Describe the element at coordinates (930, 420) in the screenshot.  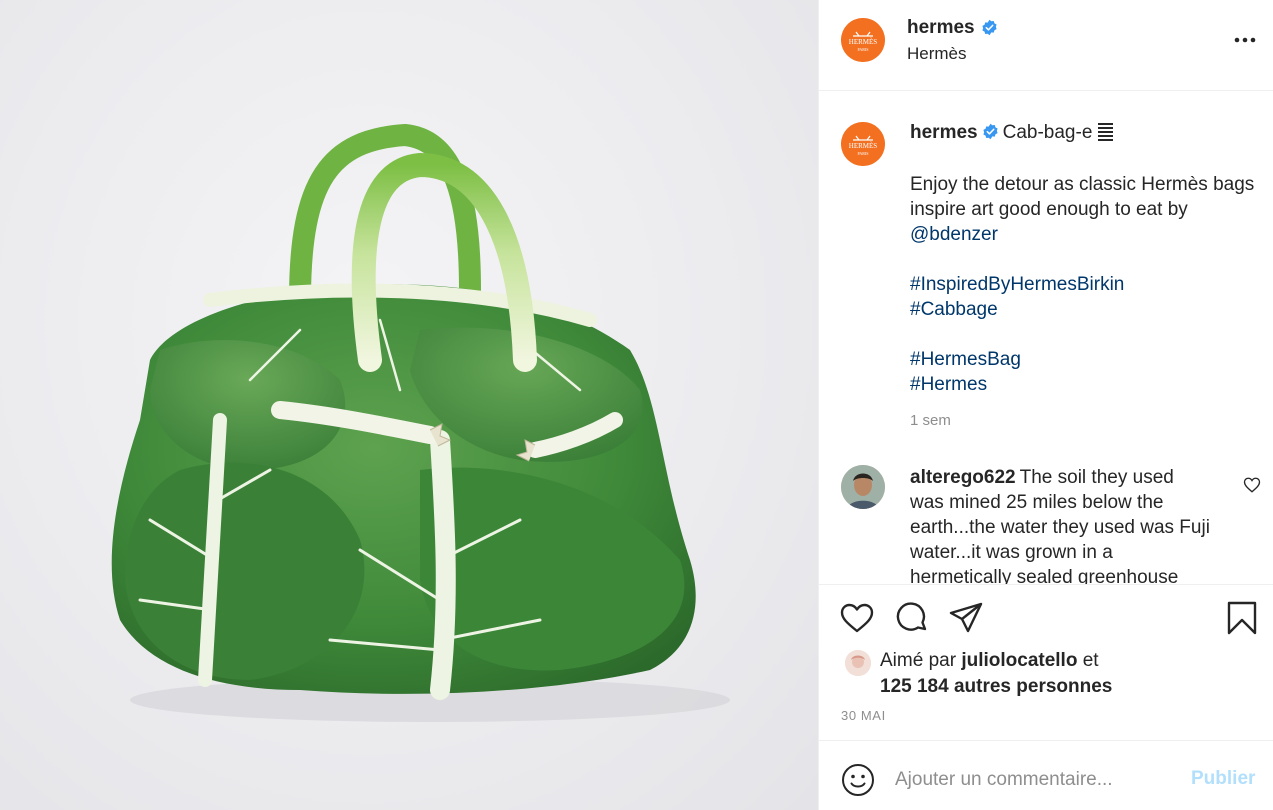
I see `caption-time: 1 sem` at that location.